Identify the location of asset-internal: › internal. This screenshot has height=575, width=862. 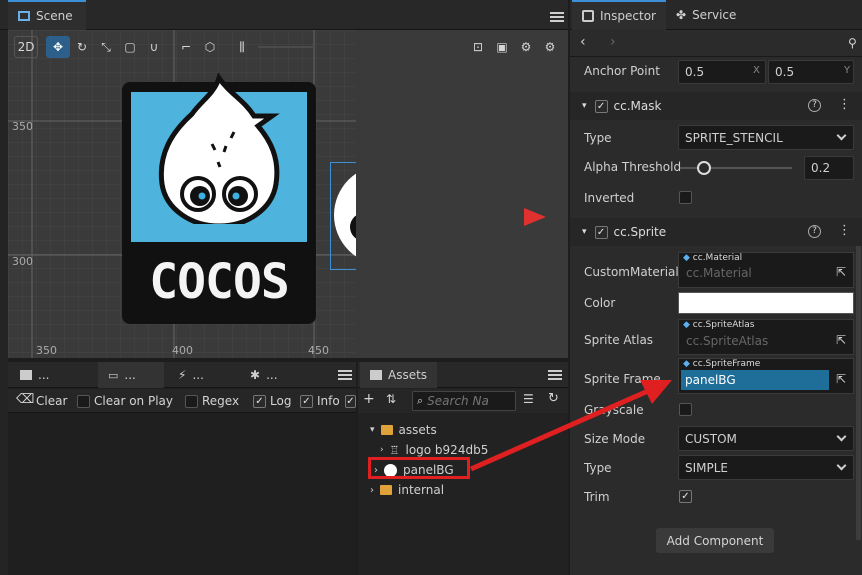
(407, 490).